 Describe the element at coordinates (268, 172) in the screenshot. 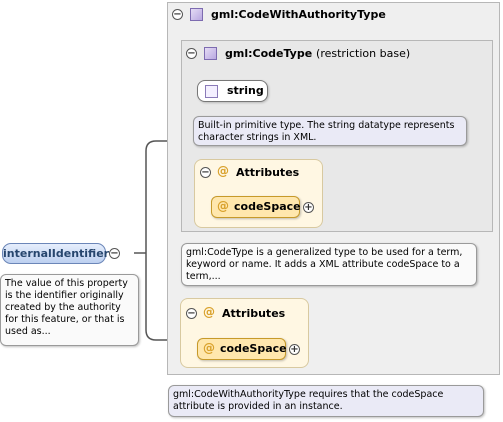

I see `inner-attributes-label: Attributes` at that location.